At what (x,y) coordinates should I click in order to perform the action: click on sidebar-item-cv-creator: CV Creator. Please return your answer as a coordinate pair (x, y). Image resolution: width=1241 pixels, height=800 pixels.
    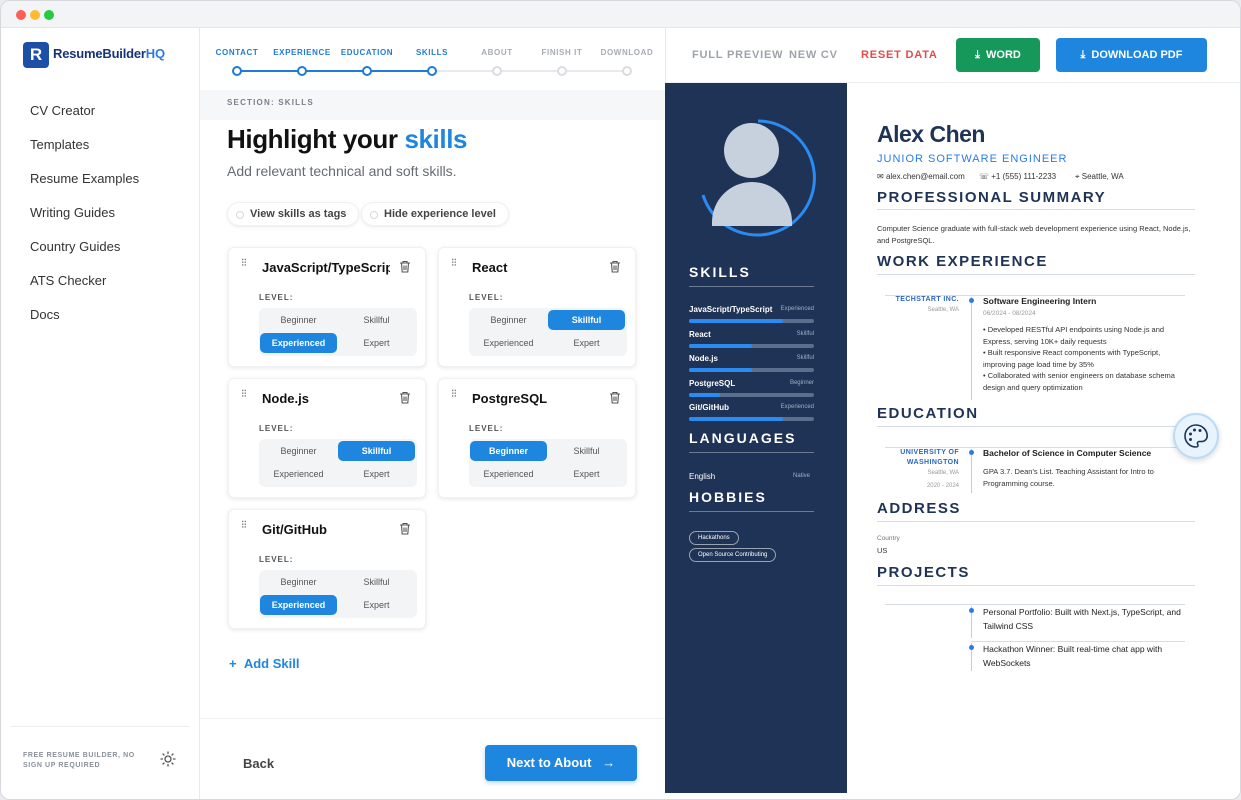
    Looking at the image, I should click on (84, 121).